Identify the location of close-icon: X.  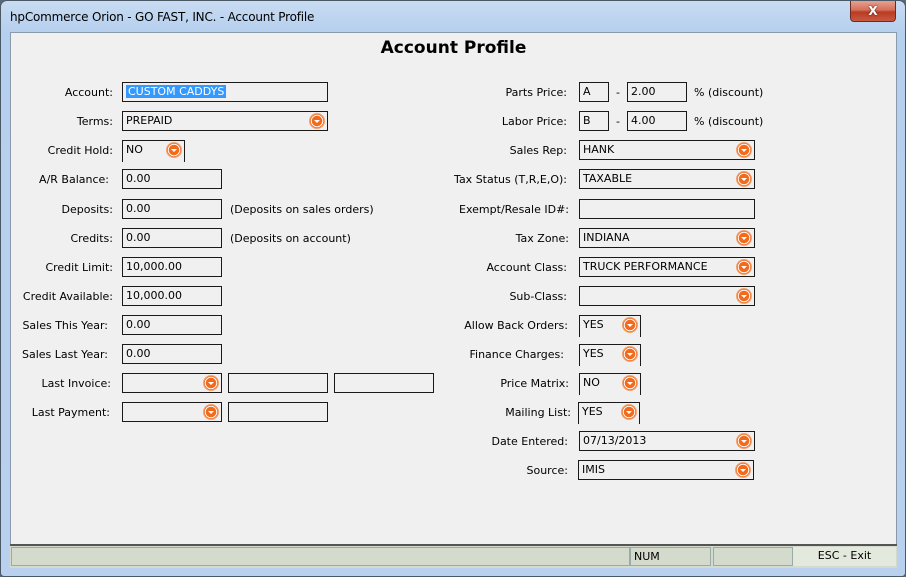
(873, 11).